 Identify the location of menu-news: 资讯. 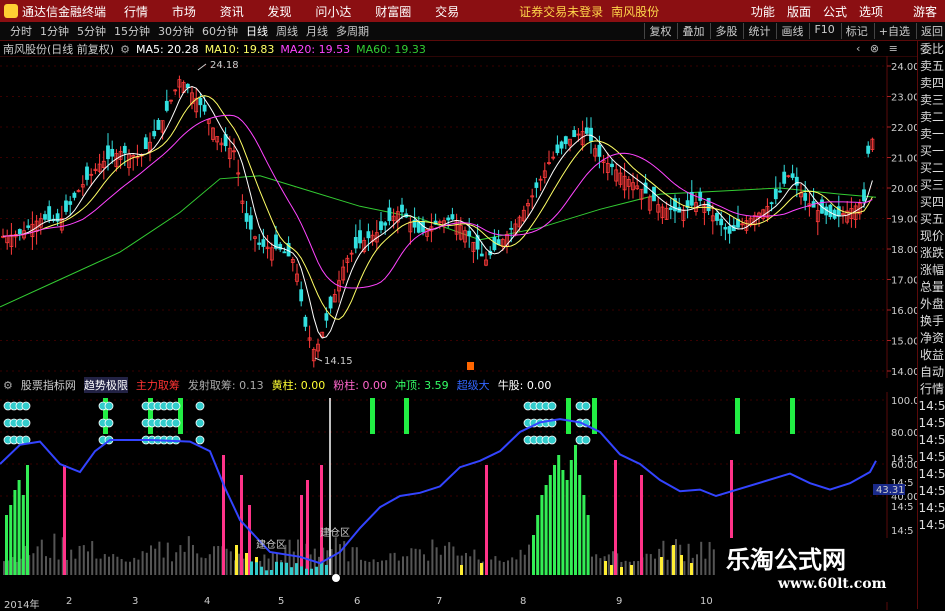
(232, 12).